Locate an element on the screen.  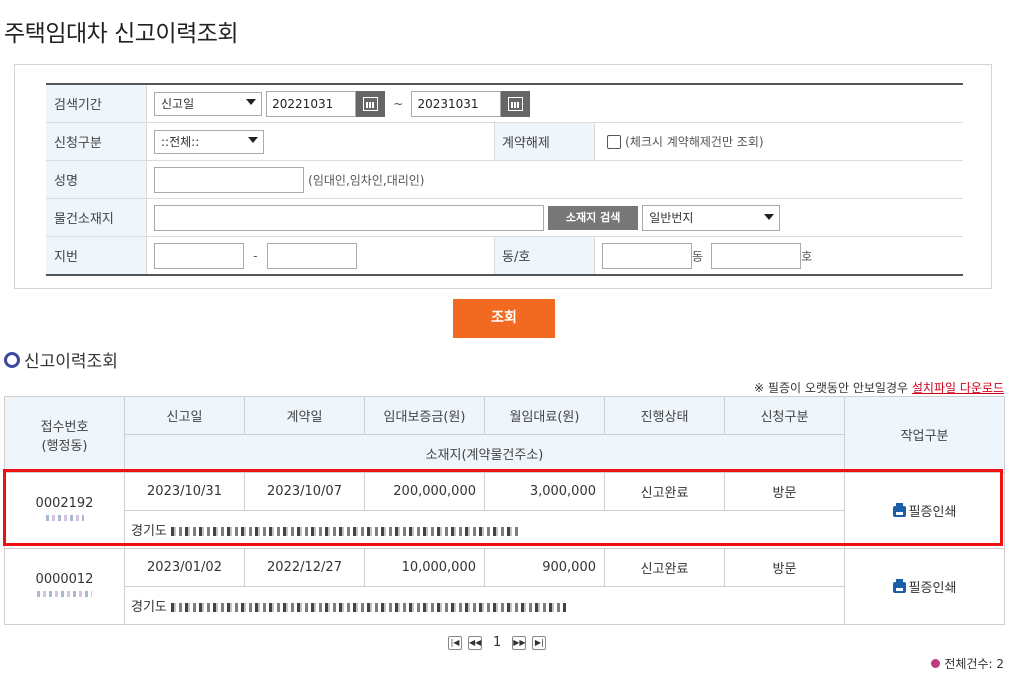
next-page-icon: ▶▶ is located at coordinates (519, 642).